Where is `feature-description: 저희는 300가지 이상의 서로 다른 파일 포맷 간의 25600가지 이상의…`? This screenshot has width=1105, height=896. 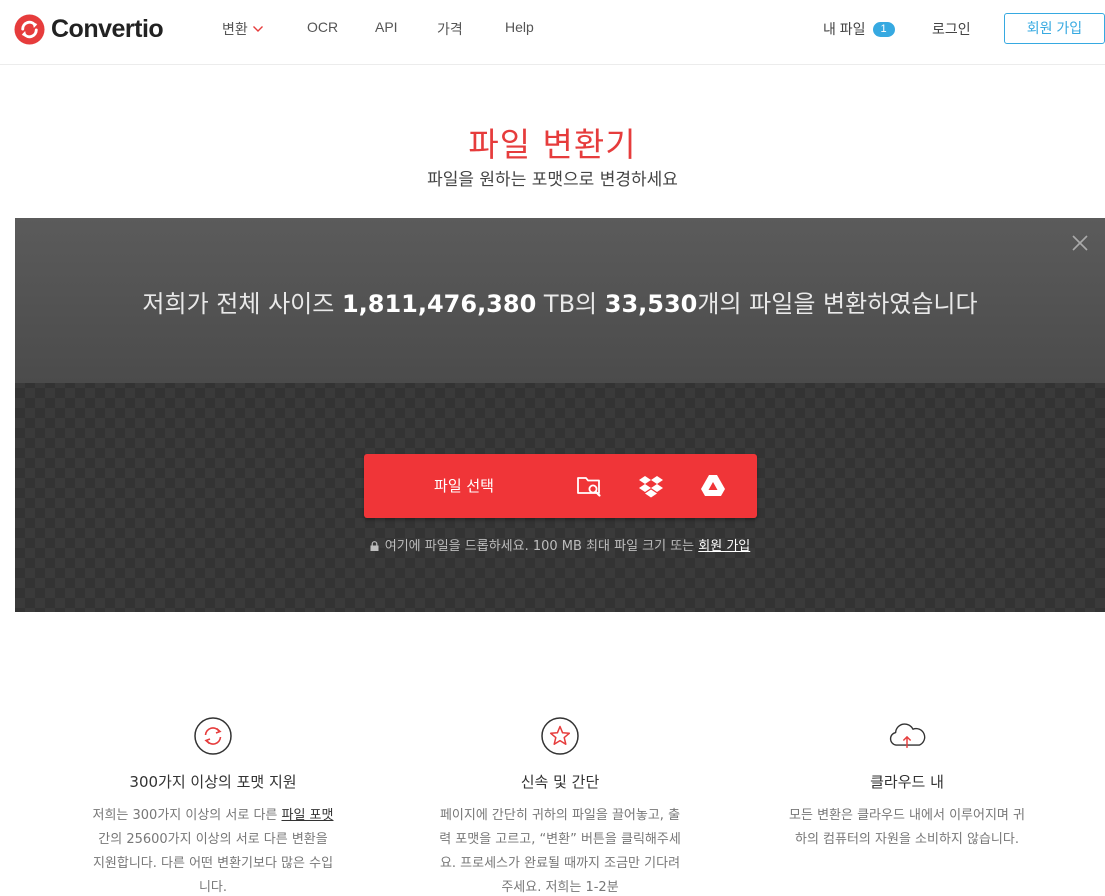 feature-description: 저희는 300가지 이상의 서로 다른 파일 포맷 간의 25600가지 이상의… is located at coordinates (213, 851).